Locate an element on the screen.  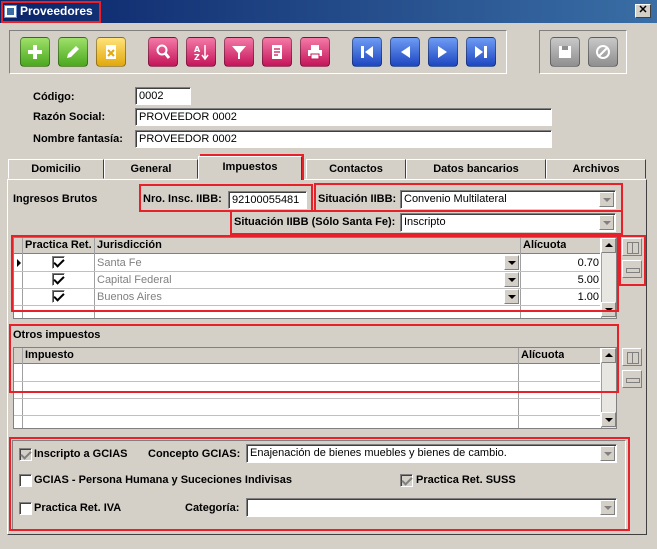
previous-record-icon is located at coordinates (405, 52).